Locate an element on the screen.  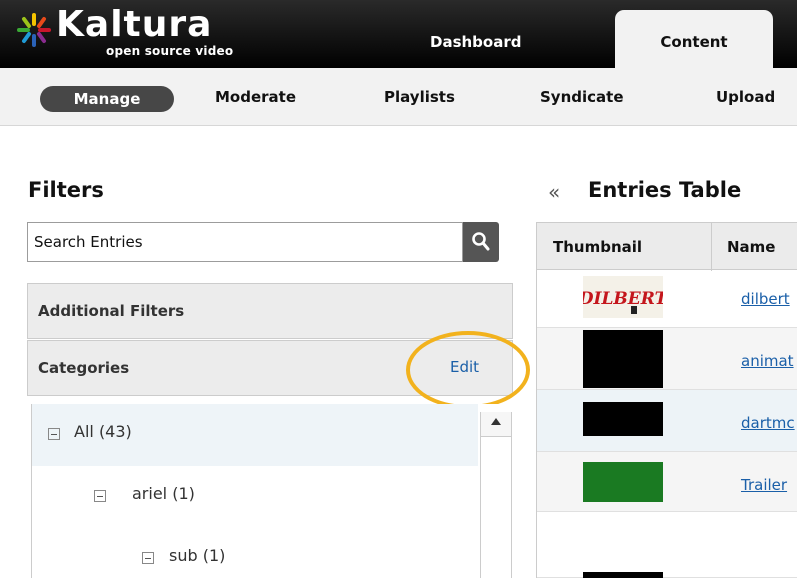
logo-wordmark: Kaltura is located at coordinates (134, 24).